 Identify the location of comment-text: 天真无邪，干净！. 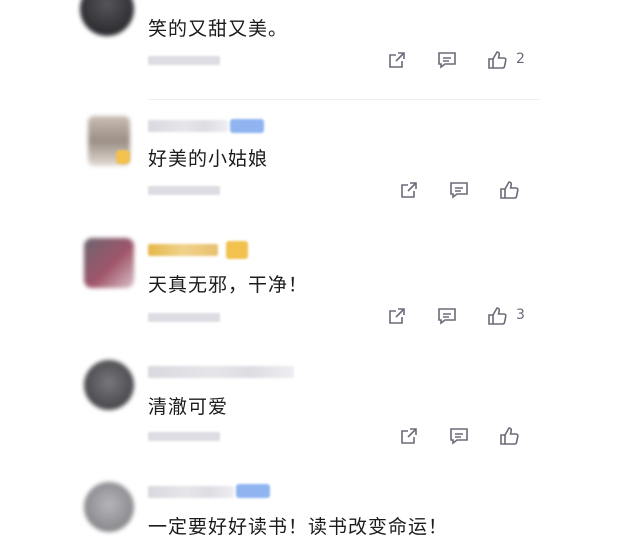
(228, 285).